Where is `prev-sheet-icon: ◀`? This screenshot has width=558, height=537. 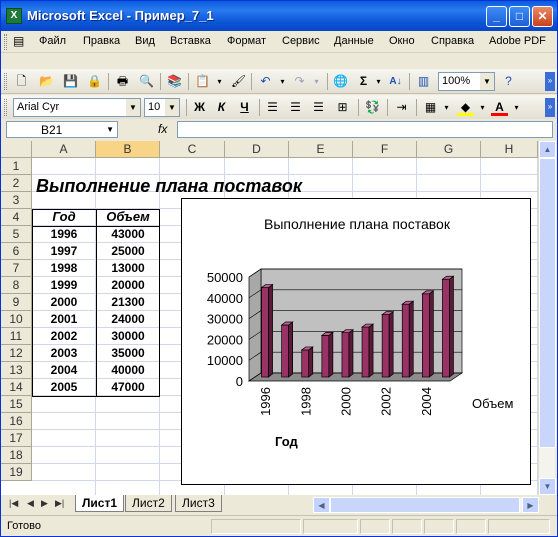
prev-sheet-icon: ◀ is located at coordinates (30, 503).